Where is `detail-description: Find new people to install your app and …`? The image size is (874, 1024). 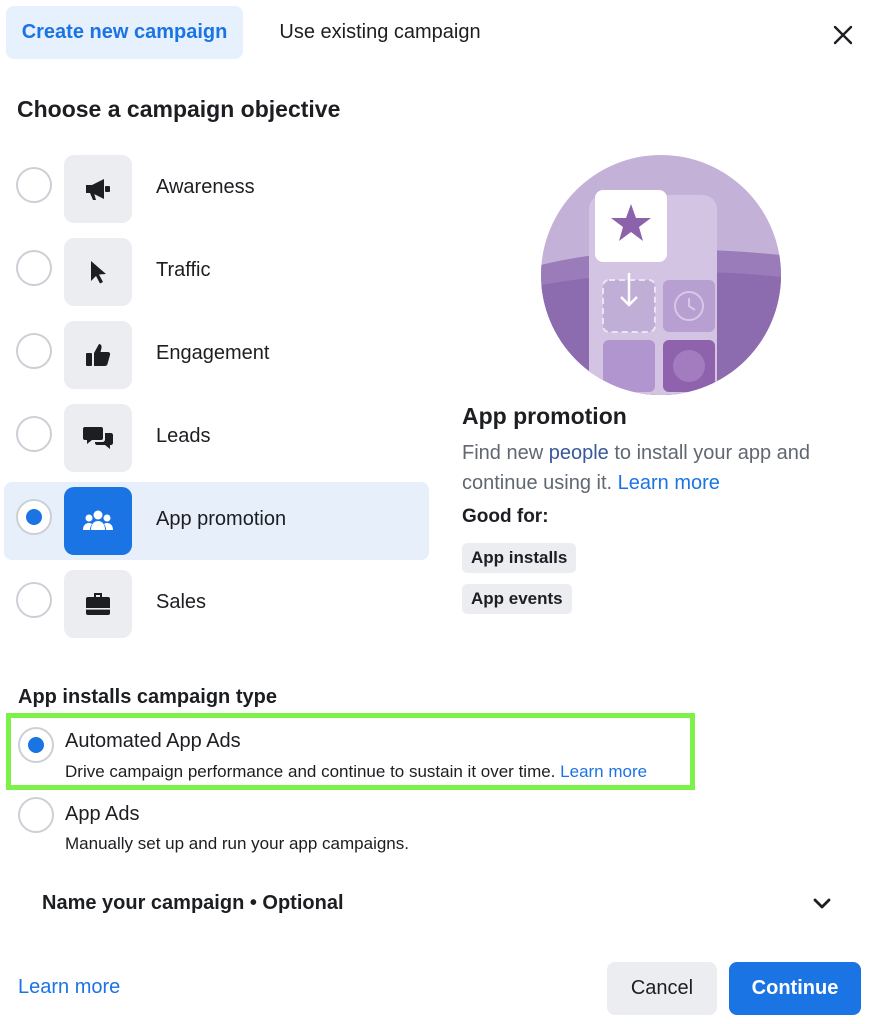
detail-description: Find new people to install your app and … is located at coordinates (652, 468).